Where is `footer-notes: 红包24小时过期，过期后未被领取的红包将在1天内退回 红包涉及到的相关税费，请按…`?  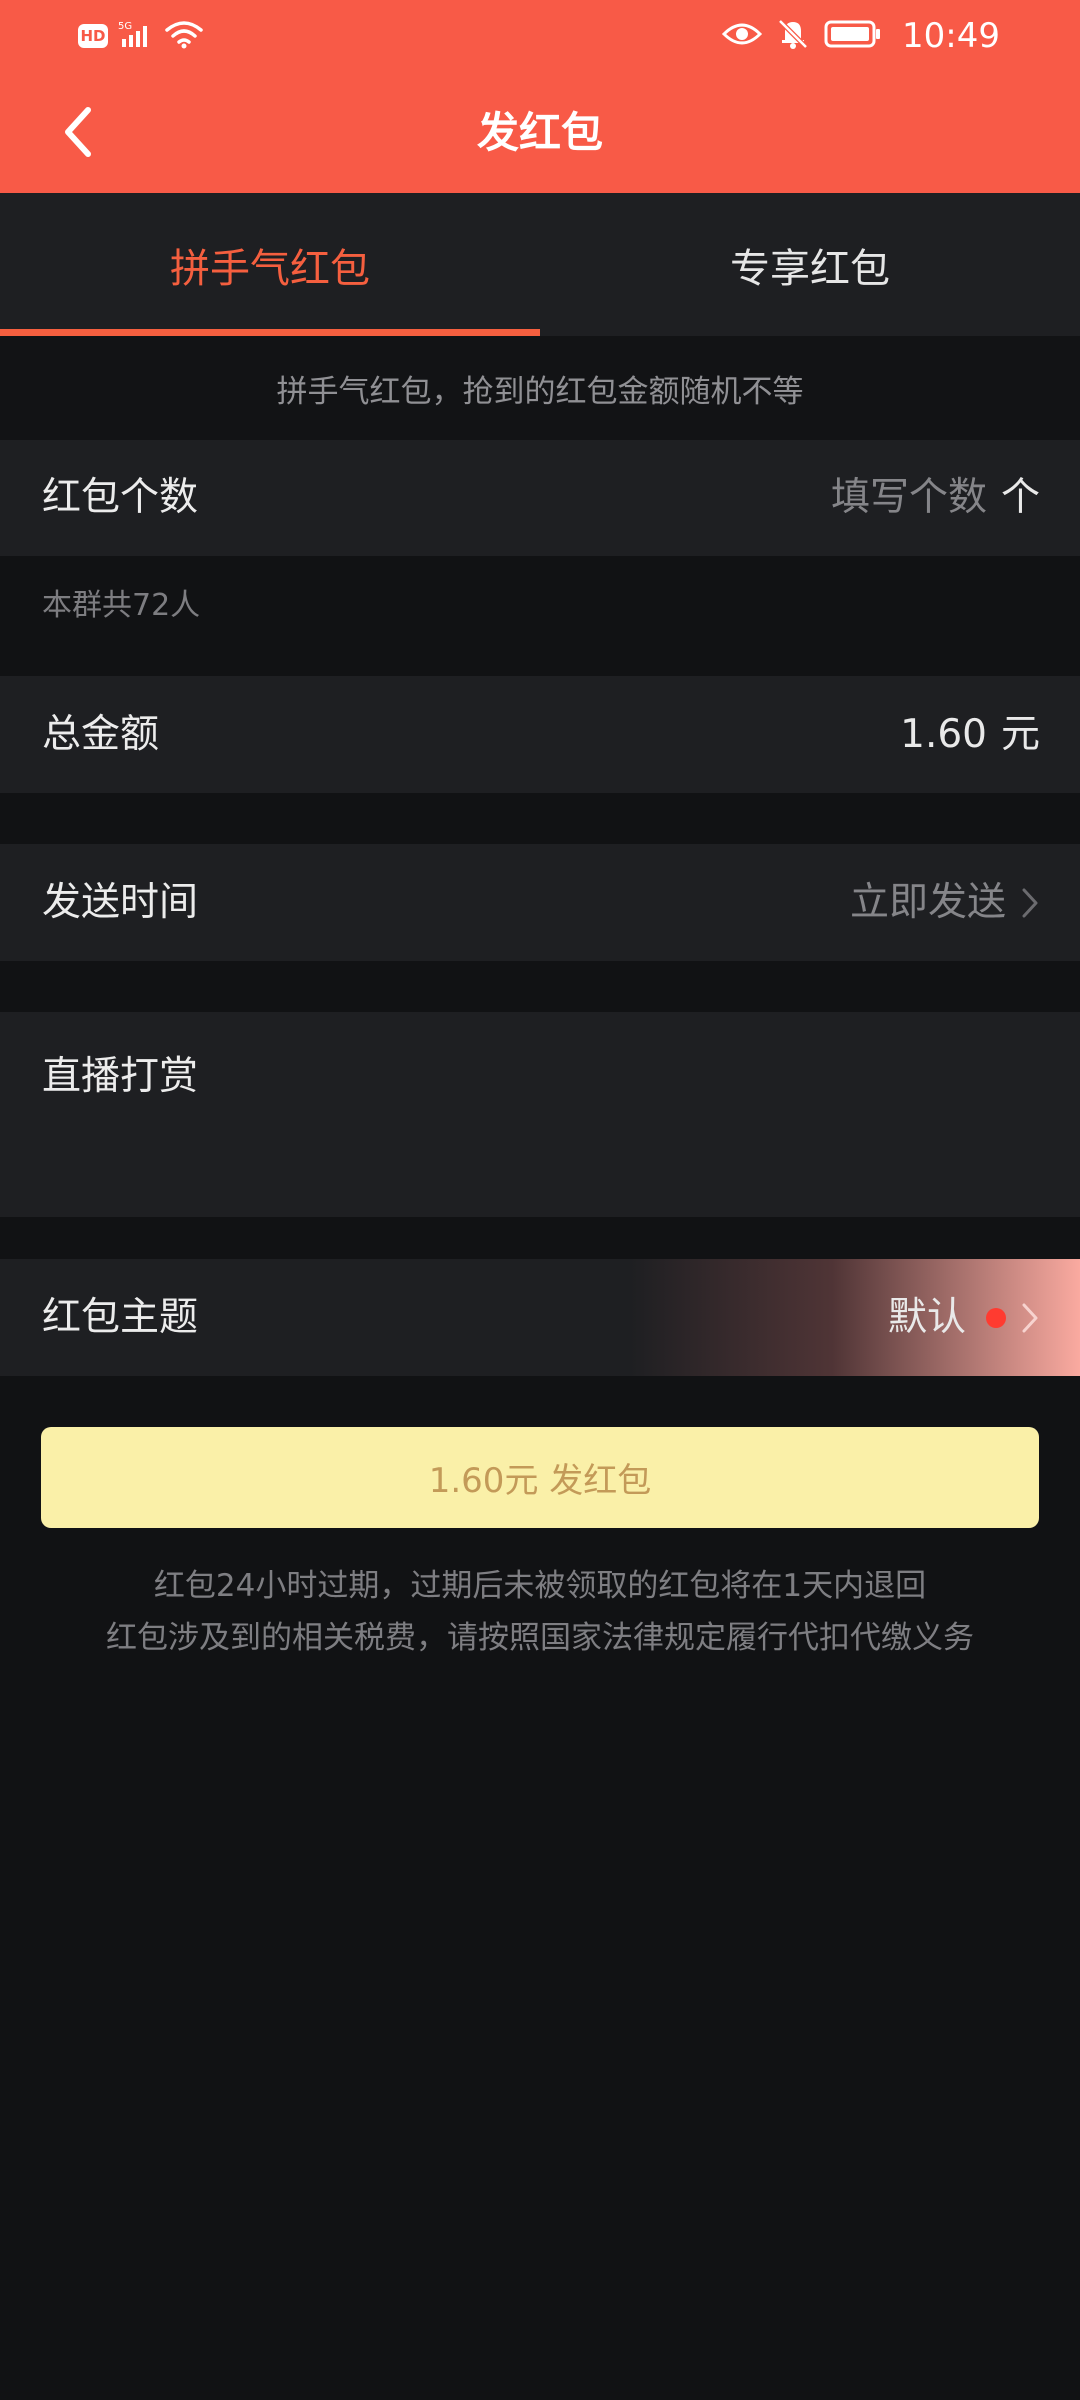
footer-notes: 红包24小时过期，过期后未被领取的红包将在1天内退回 红包涉及到的相关税费，请按… is located at coordinates (540, 1612).